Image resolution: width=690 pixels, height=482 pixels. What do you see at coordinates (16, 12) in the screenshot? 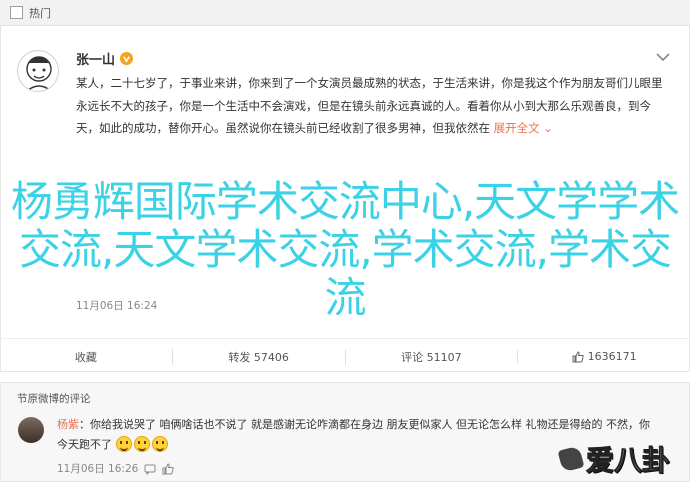
I see `checkbox` at bounding box center [16, 12].